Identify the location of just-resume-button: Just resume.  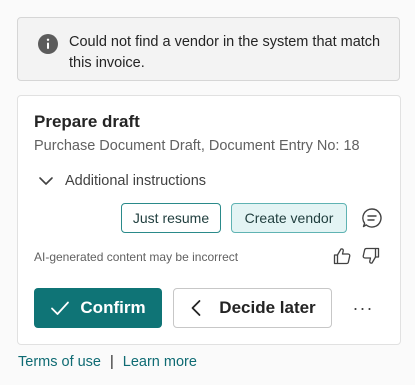
(171, 218).